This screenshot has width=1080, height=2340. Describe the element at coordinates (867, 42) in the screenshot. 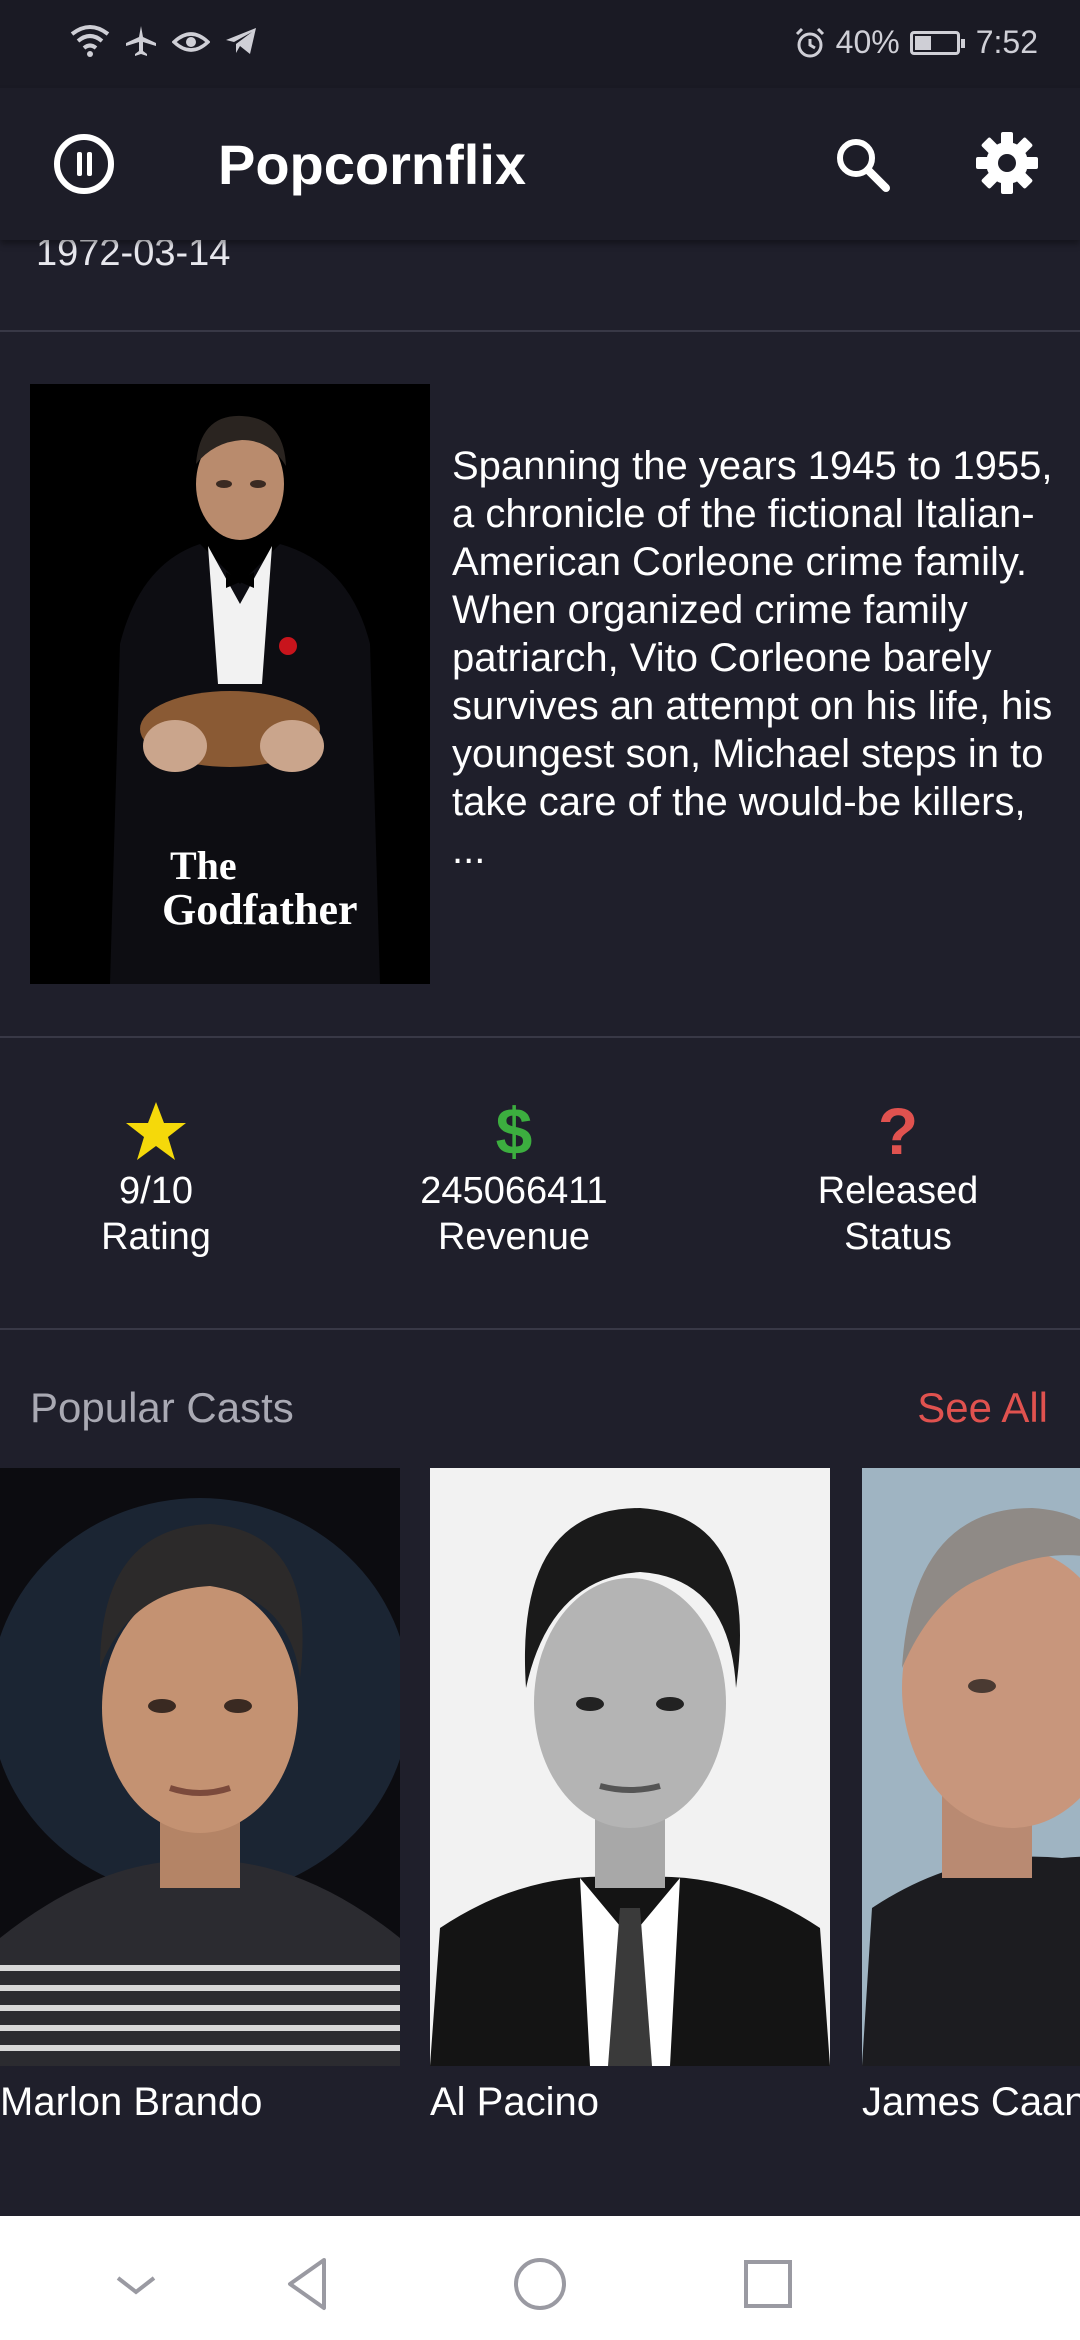

I see `battery-percent: 40%` at that location.